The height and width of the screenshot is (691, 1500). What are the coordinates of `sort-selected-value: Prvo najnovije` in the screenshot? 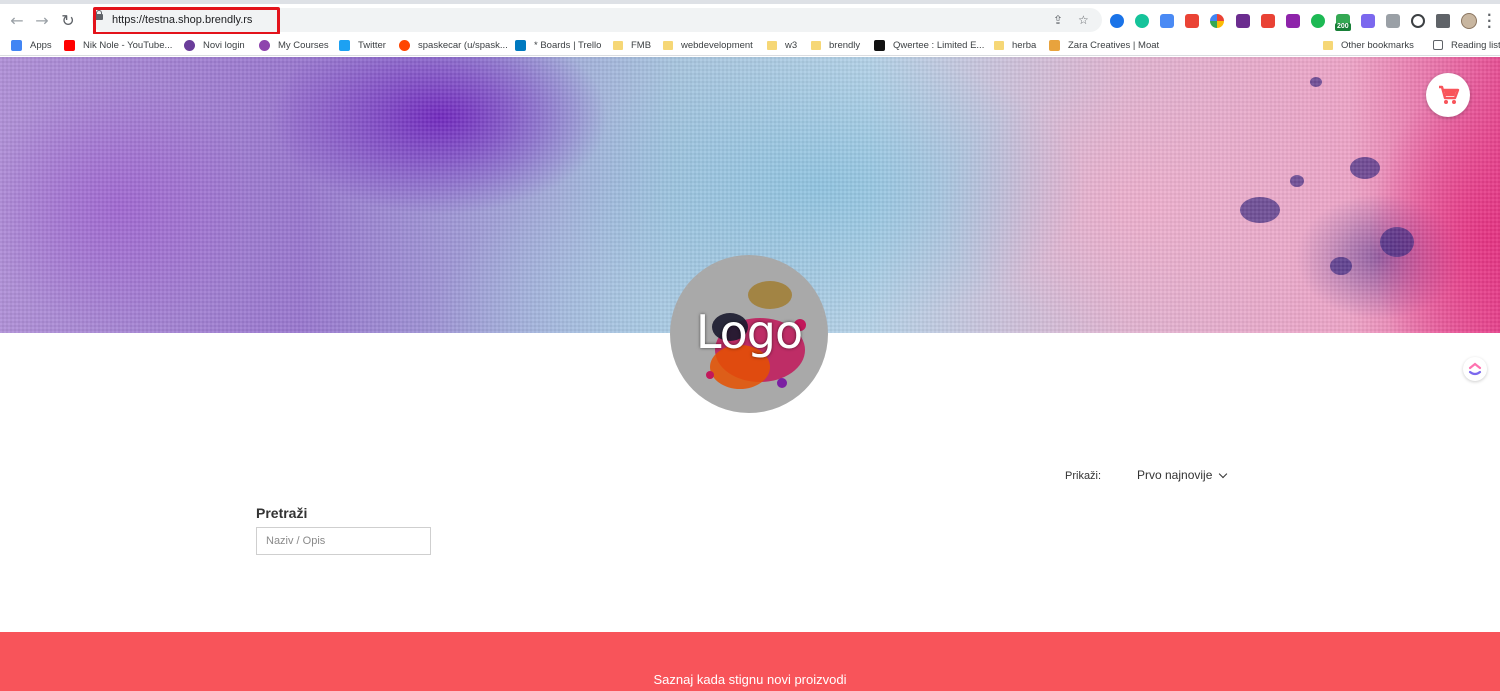 It's located at (1175, 475).